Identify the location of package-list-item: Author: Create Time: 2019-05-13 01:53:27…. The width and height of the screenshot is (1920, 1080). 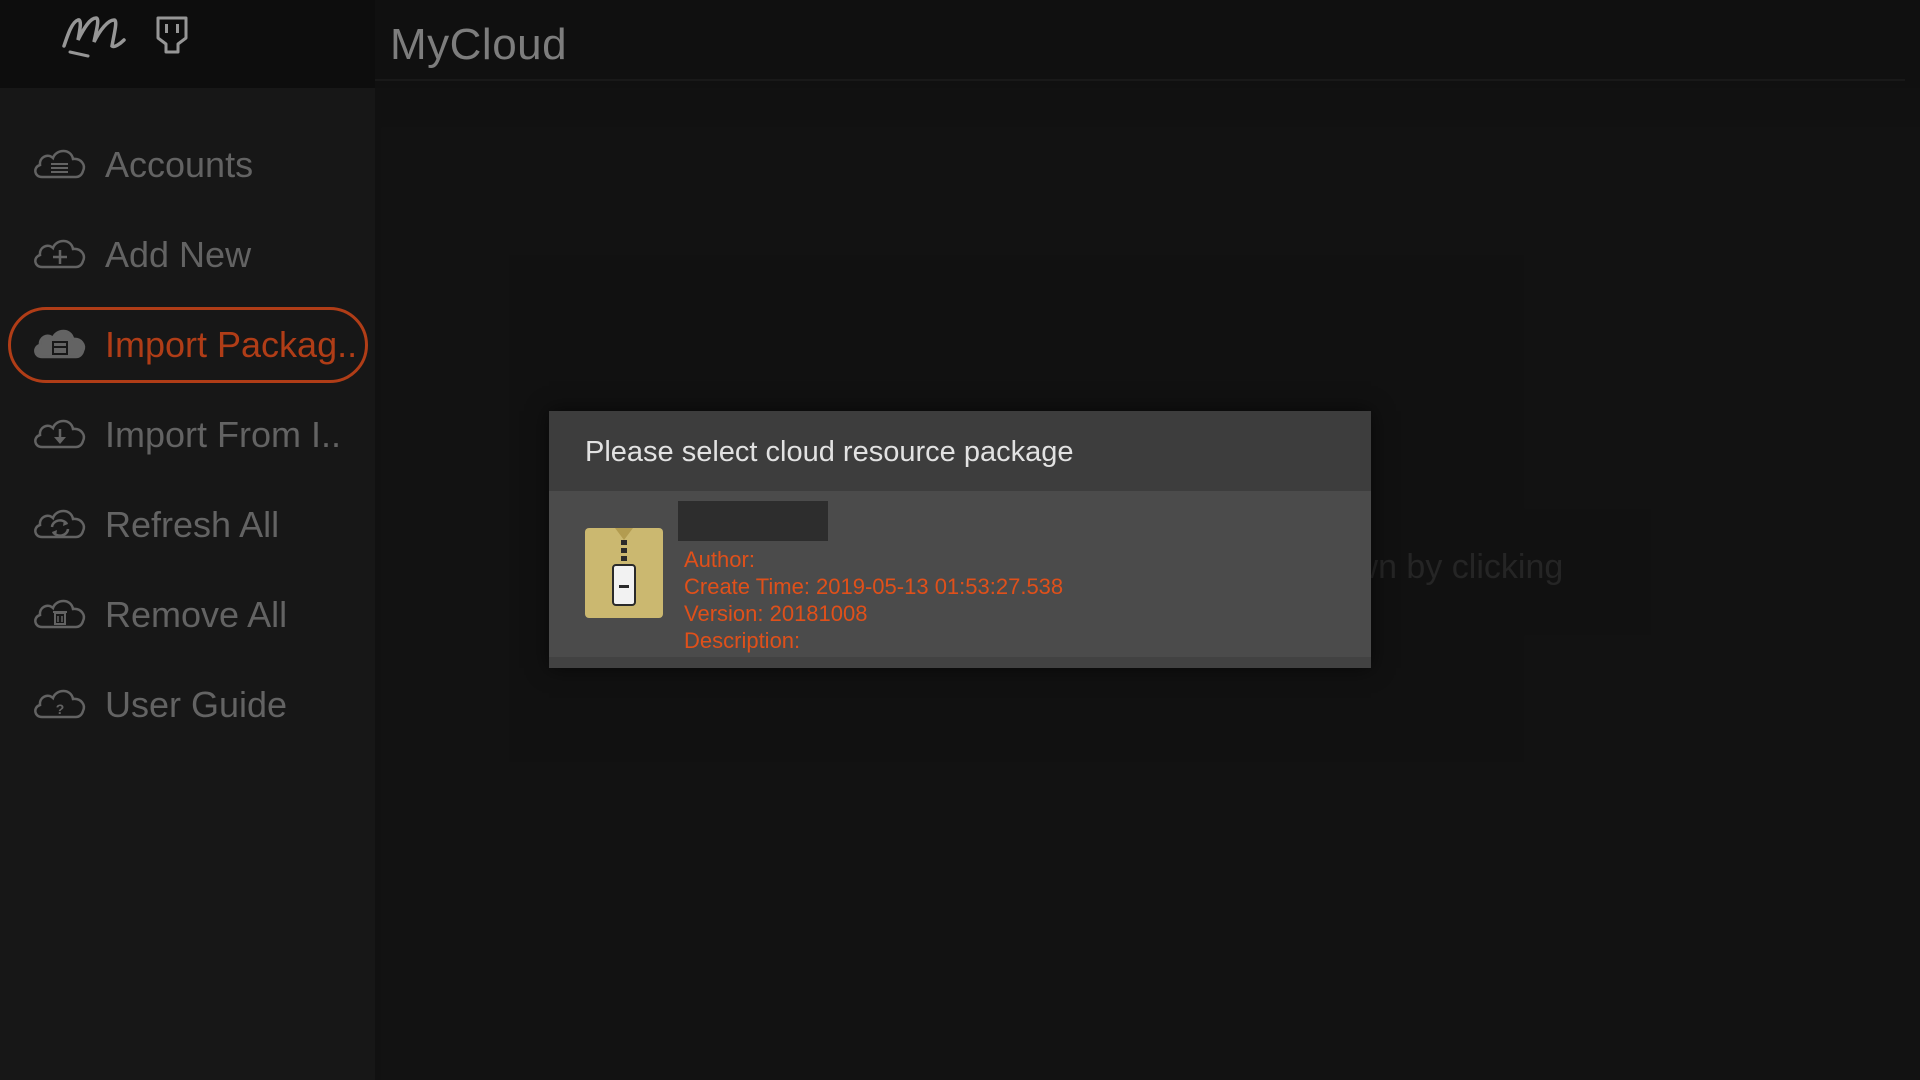
(960, 574).